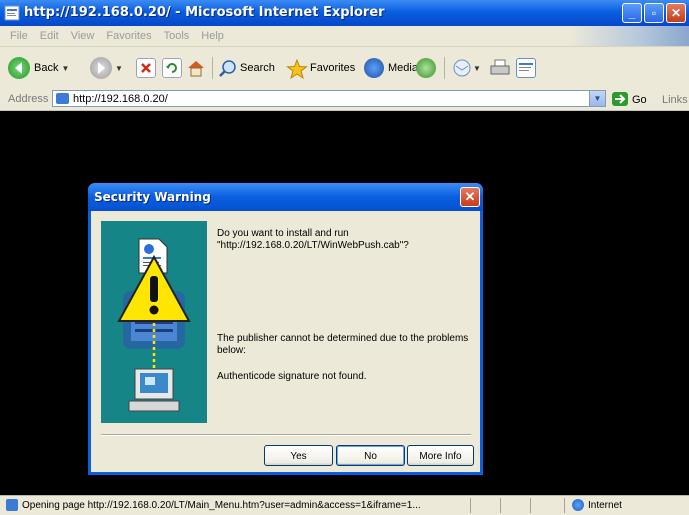 The width and height of the screenshot is (689, 515). I want to click on printer-icon, so click(500, 68).